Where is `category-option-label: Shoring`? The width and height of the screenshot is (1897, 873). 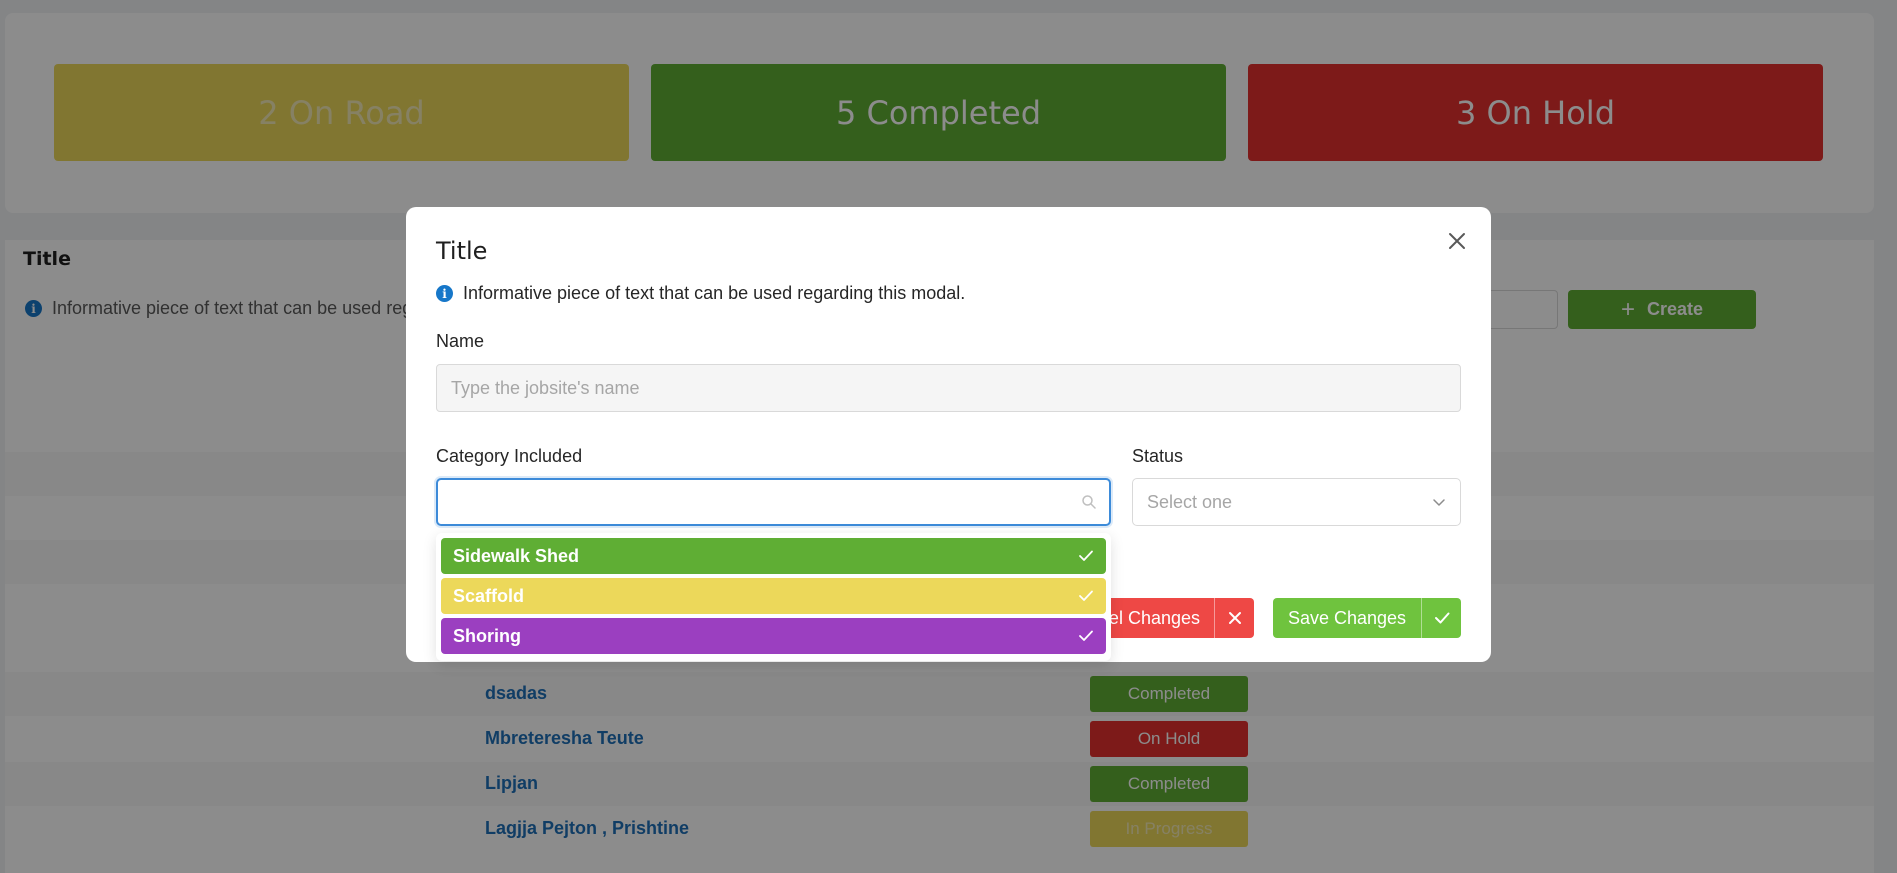
category-option-label: Shoring is located at coordinates (487, 635).